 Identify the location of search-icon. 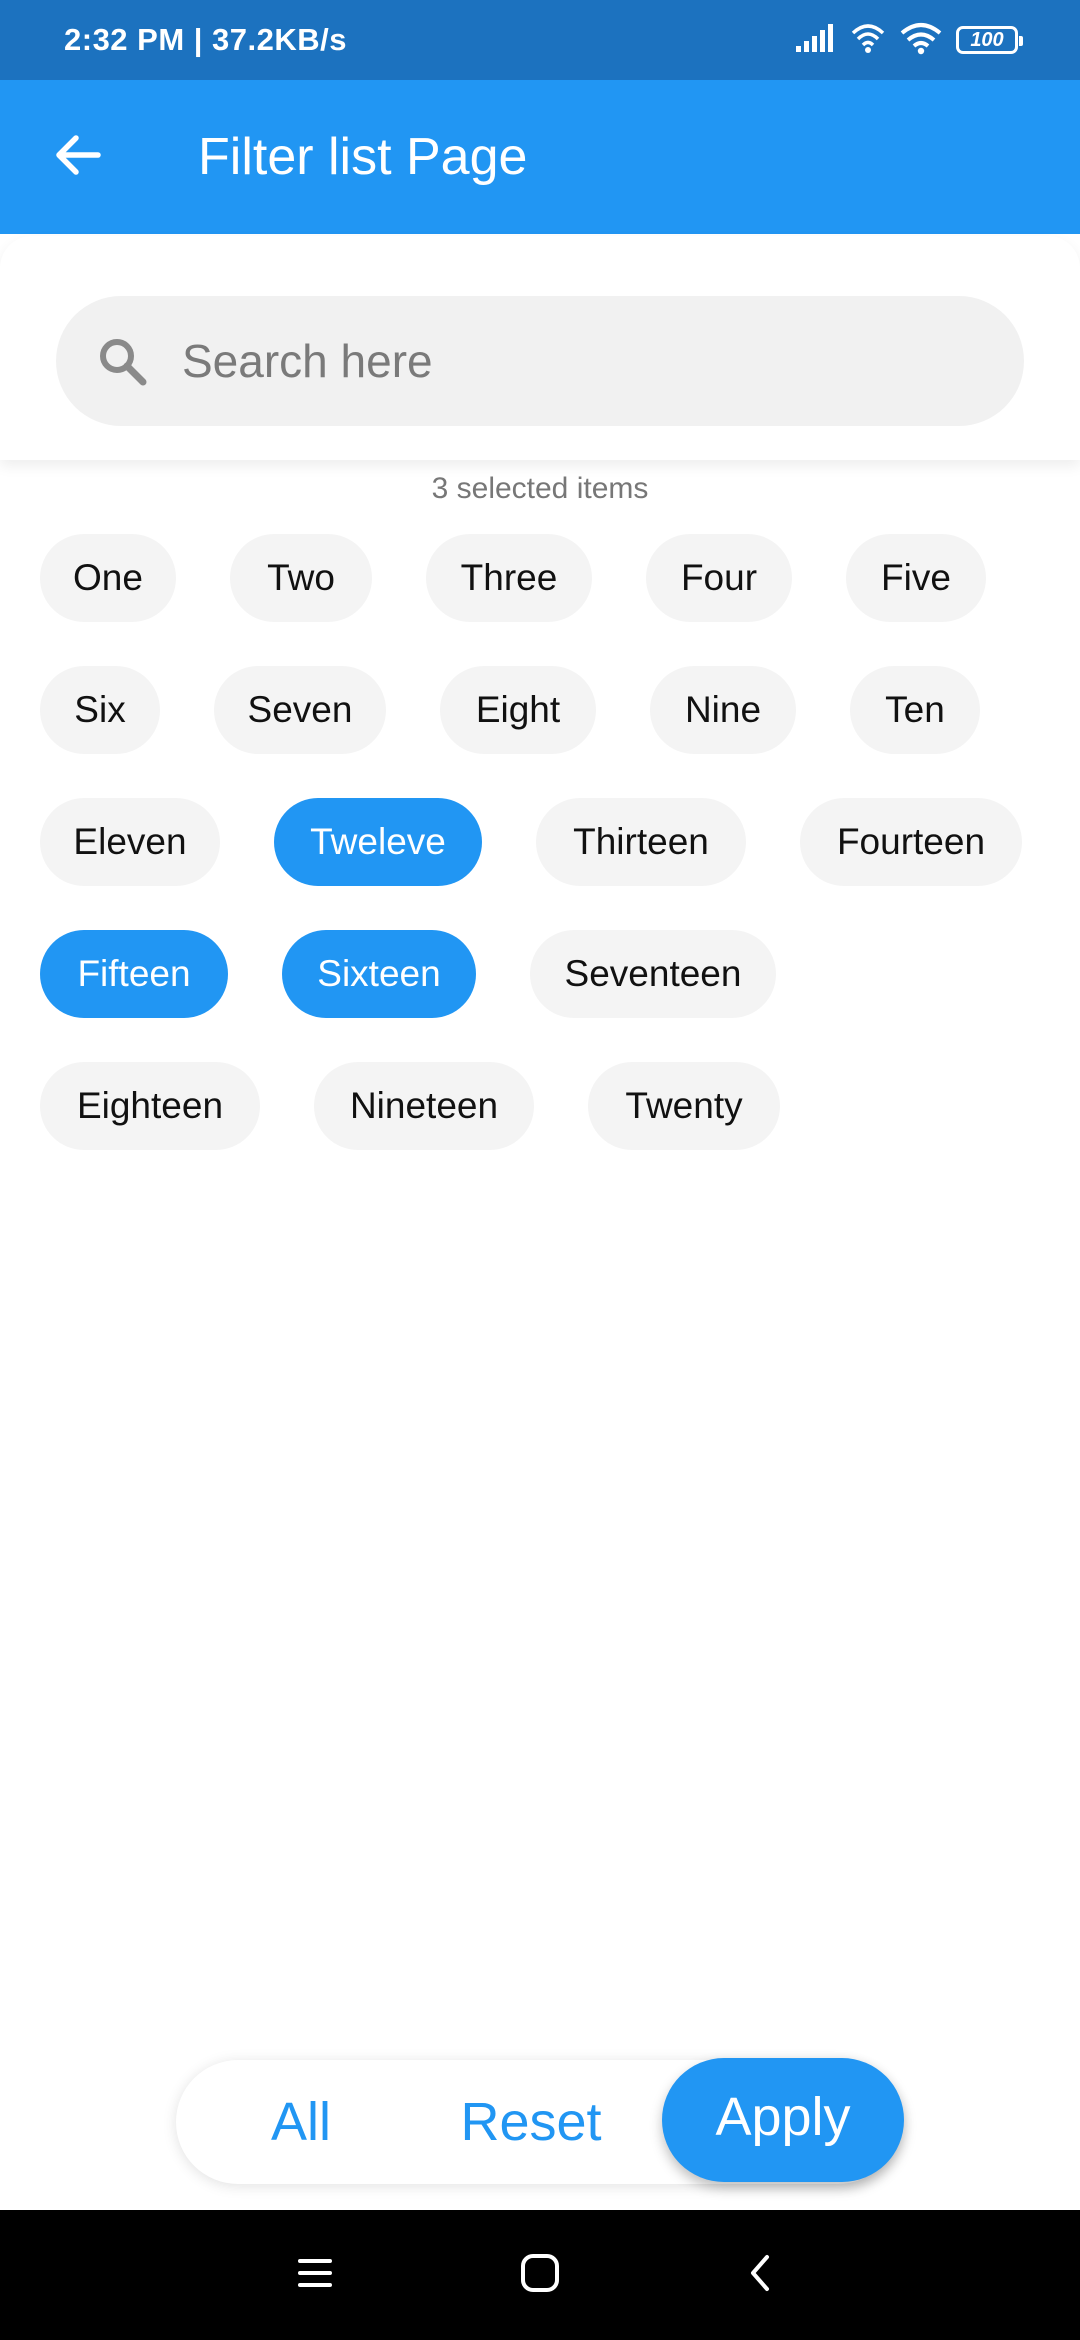
(122, 361).